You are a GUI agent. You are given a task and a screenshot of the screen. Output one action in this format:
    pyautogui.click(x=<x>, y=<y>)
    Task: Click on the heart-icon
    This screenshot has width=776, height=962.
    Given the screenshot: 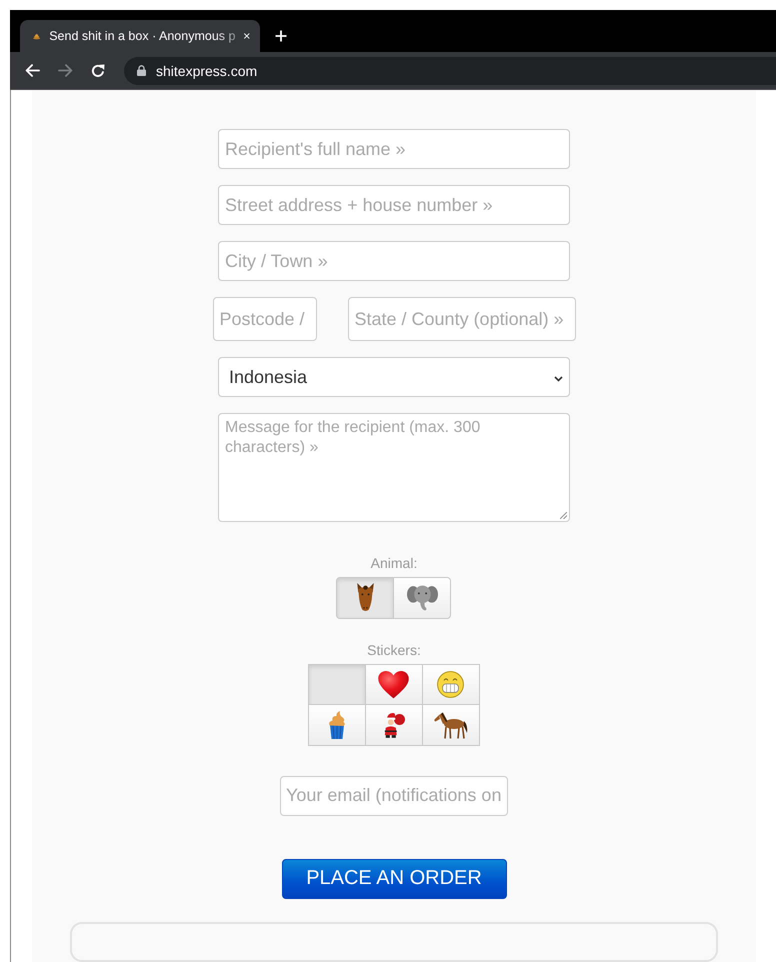 What is the action you would take?
    pyautogui.click(x=393, y=684)
    